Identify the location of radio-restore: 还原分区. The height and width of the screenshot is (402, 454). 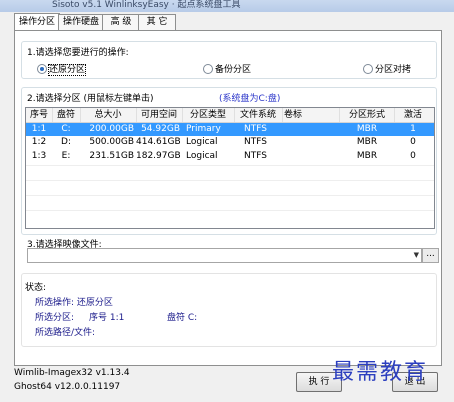
(62, 69).